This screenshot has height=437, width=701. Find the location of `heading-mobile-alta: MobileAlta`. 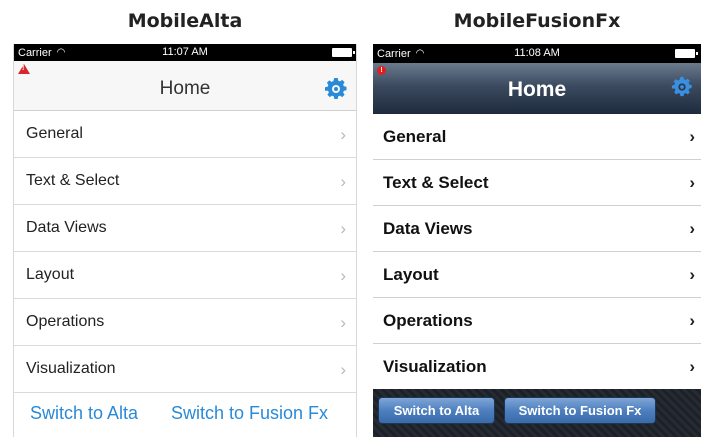

heading-mobile-alta: MobileAlta is located at coordinates (185, 21).